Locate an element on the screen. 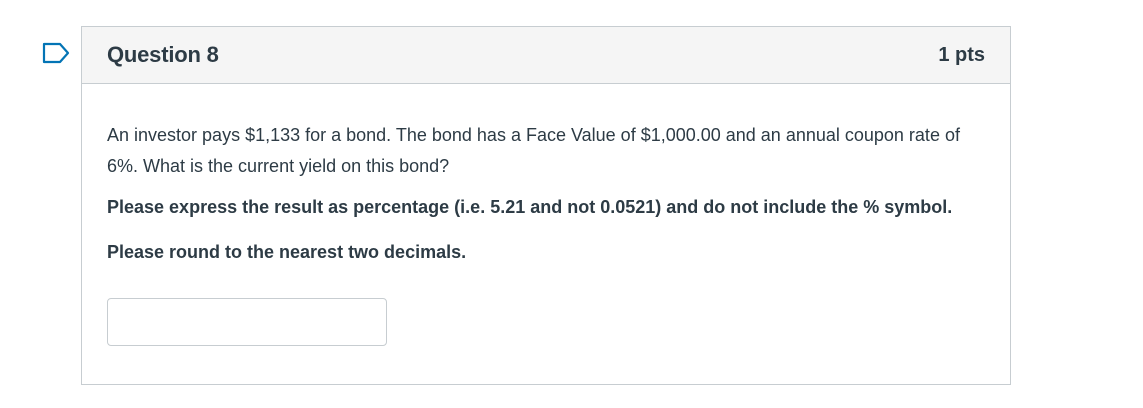 Image resolution: width=1143 pixels, height=408 pixels. flag-question-icon is located at coordinates (56, 53).